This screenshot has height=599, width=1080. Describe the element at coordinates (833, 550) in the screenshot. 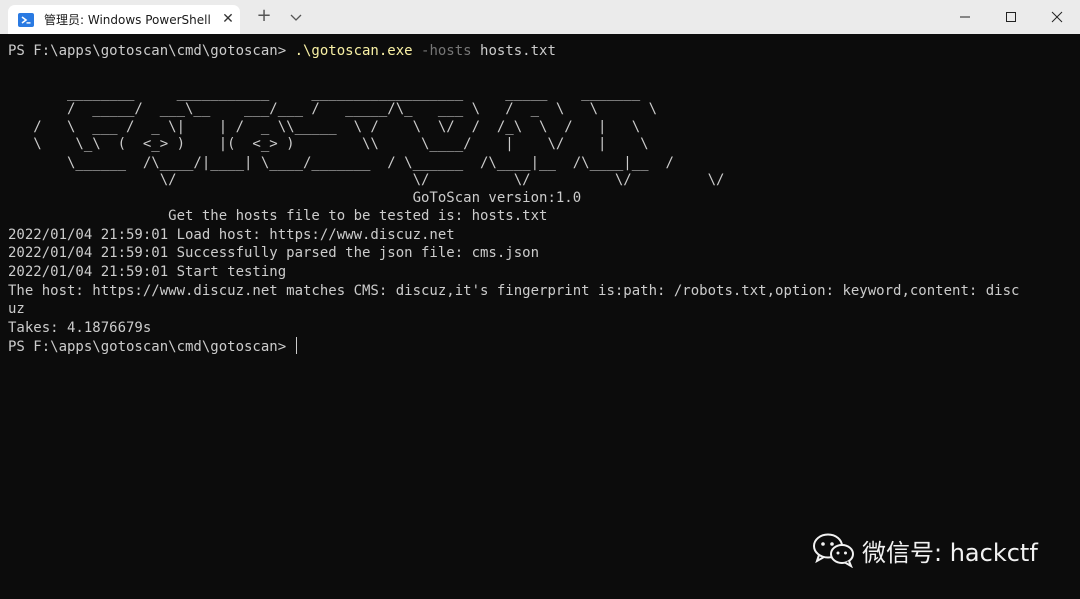

I see `wechat-icon` at that location.